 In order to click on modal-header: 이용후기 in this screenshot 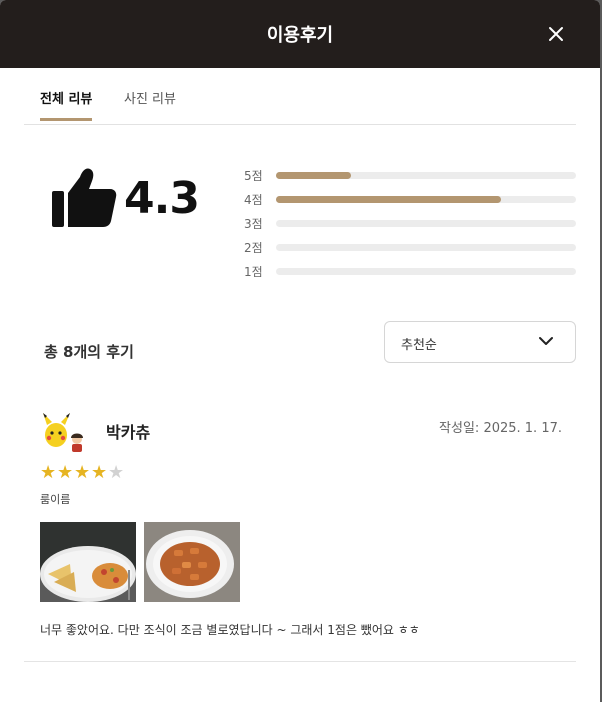, I will do `click(300, 34)`.